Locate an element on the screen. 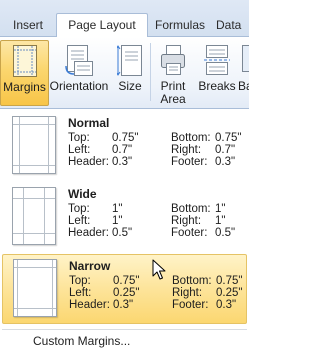 The image size is (320, 348). tab-data: Data is located at coordinates (232, 25).